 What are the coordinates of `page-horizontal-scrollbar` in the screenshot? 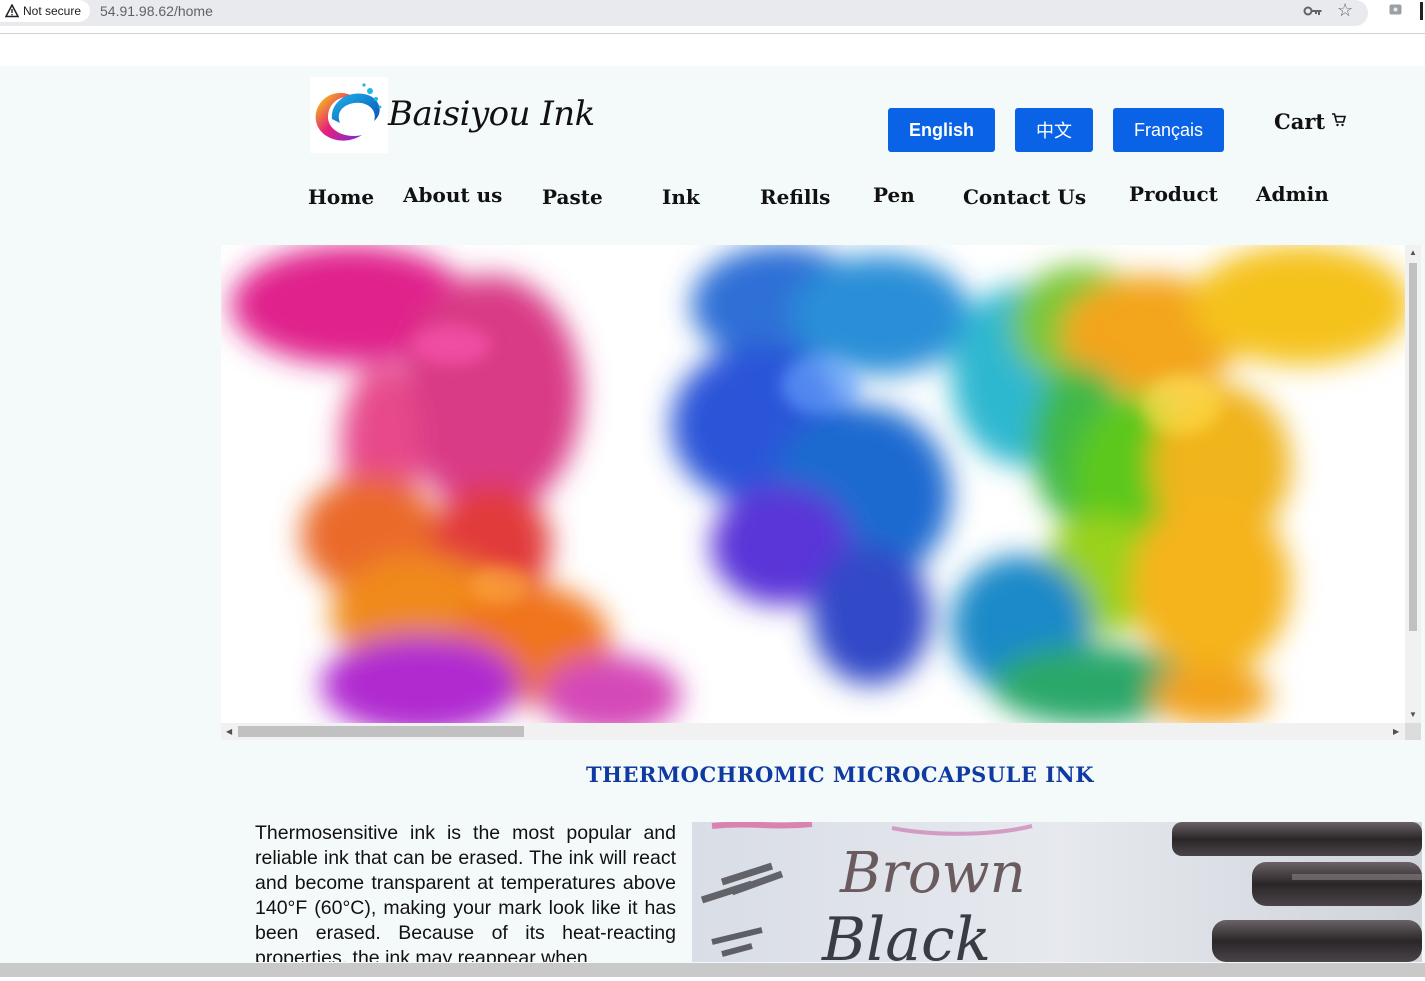 It's located at (712, 970).